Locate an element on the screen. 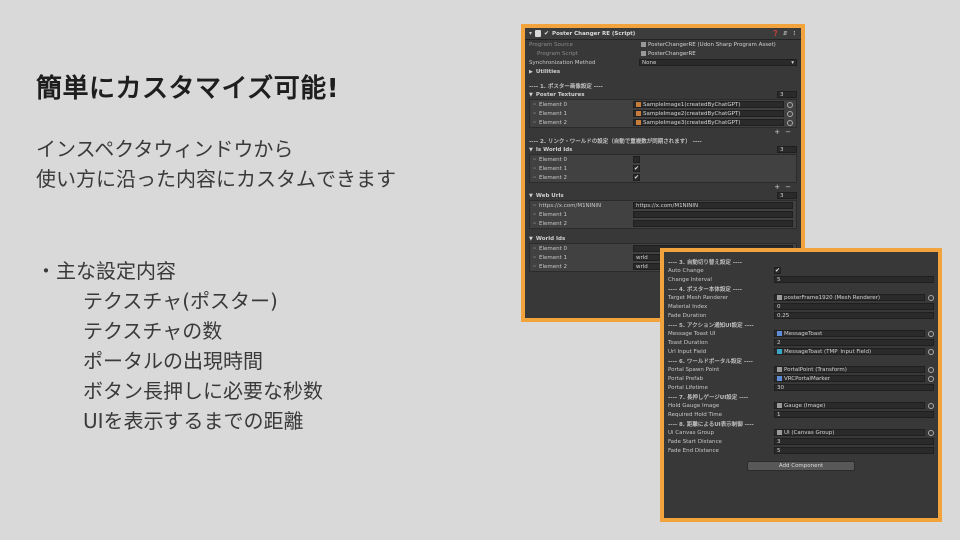 The height and width of the screenshot is (540, 960). portal-lifetime-field: 30 is located at coordinates (854, 387).